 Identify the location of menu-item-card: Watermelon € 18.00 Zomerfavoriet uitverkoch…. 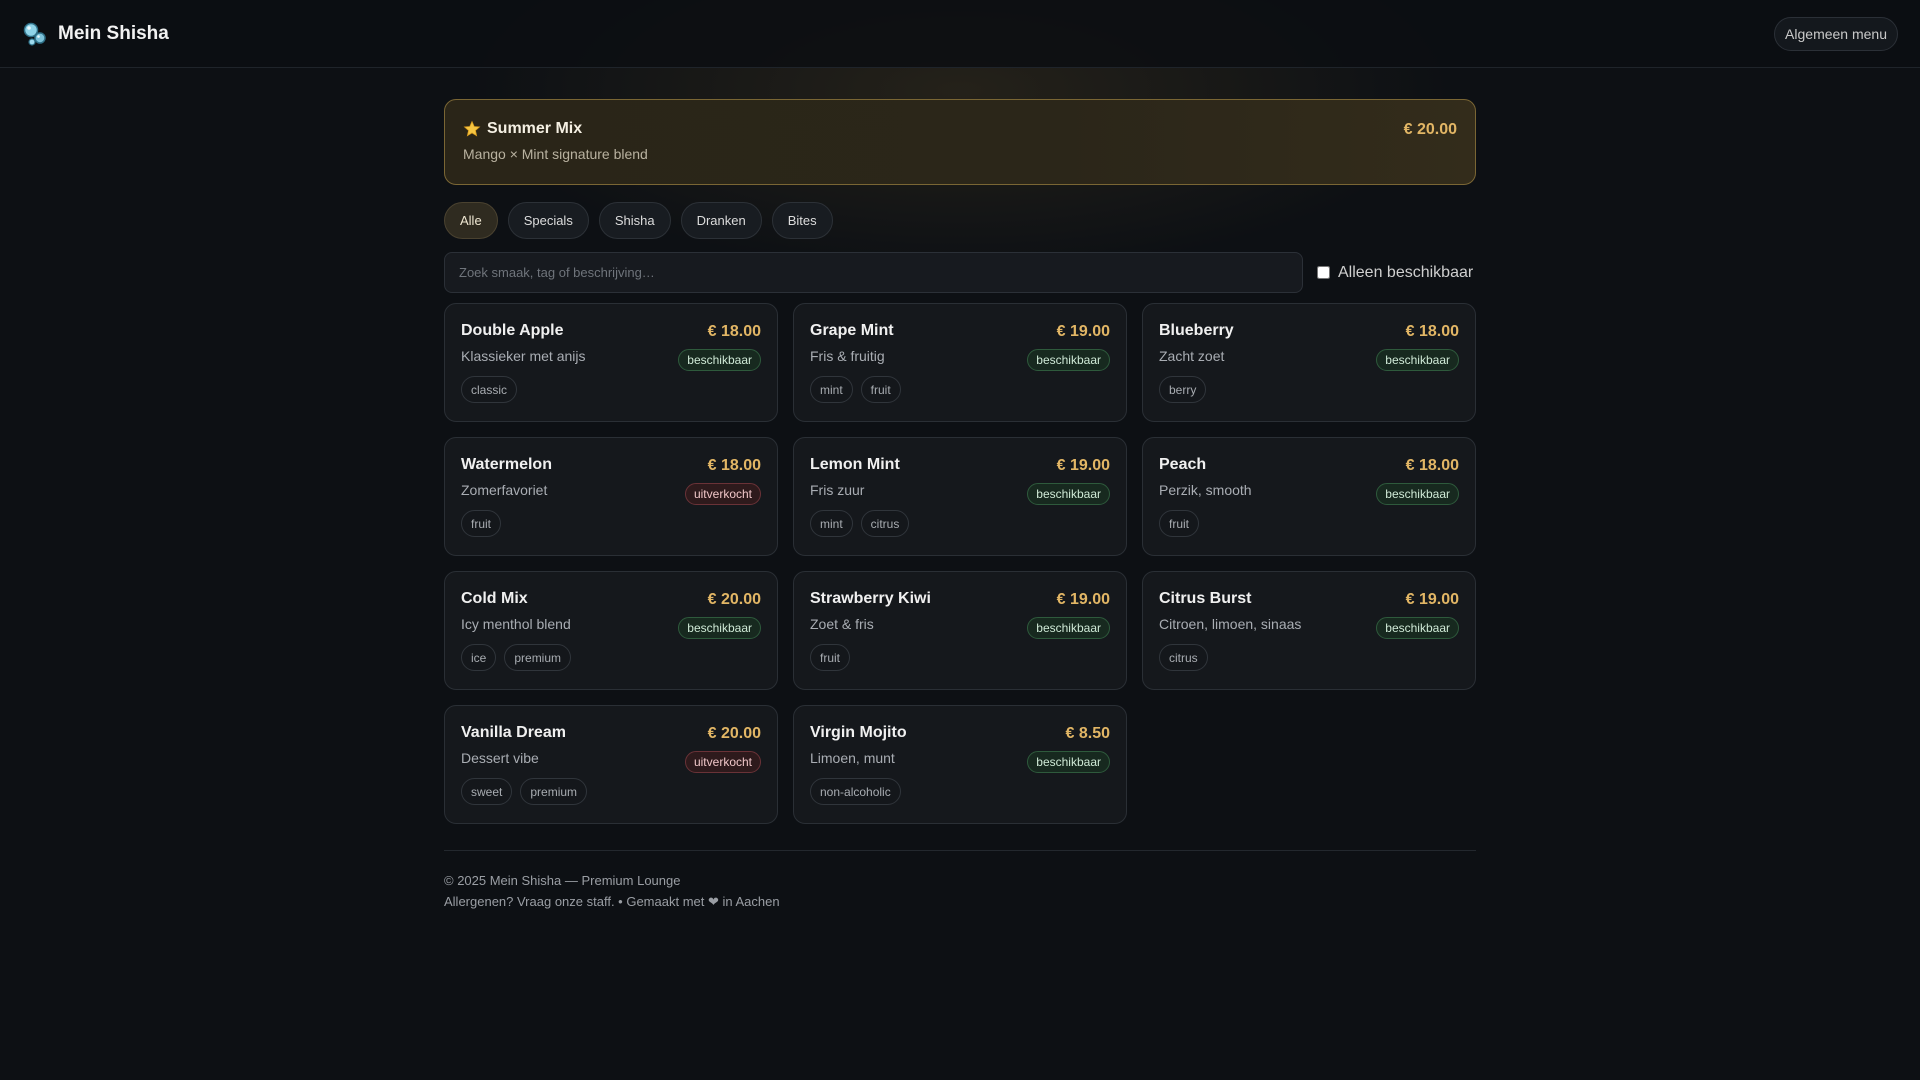
(611, 496).